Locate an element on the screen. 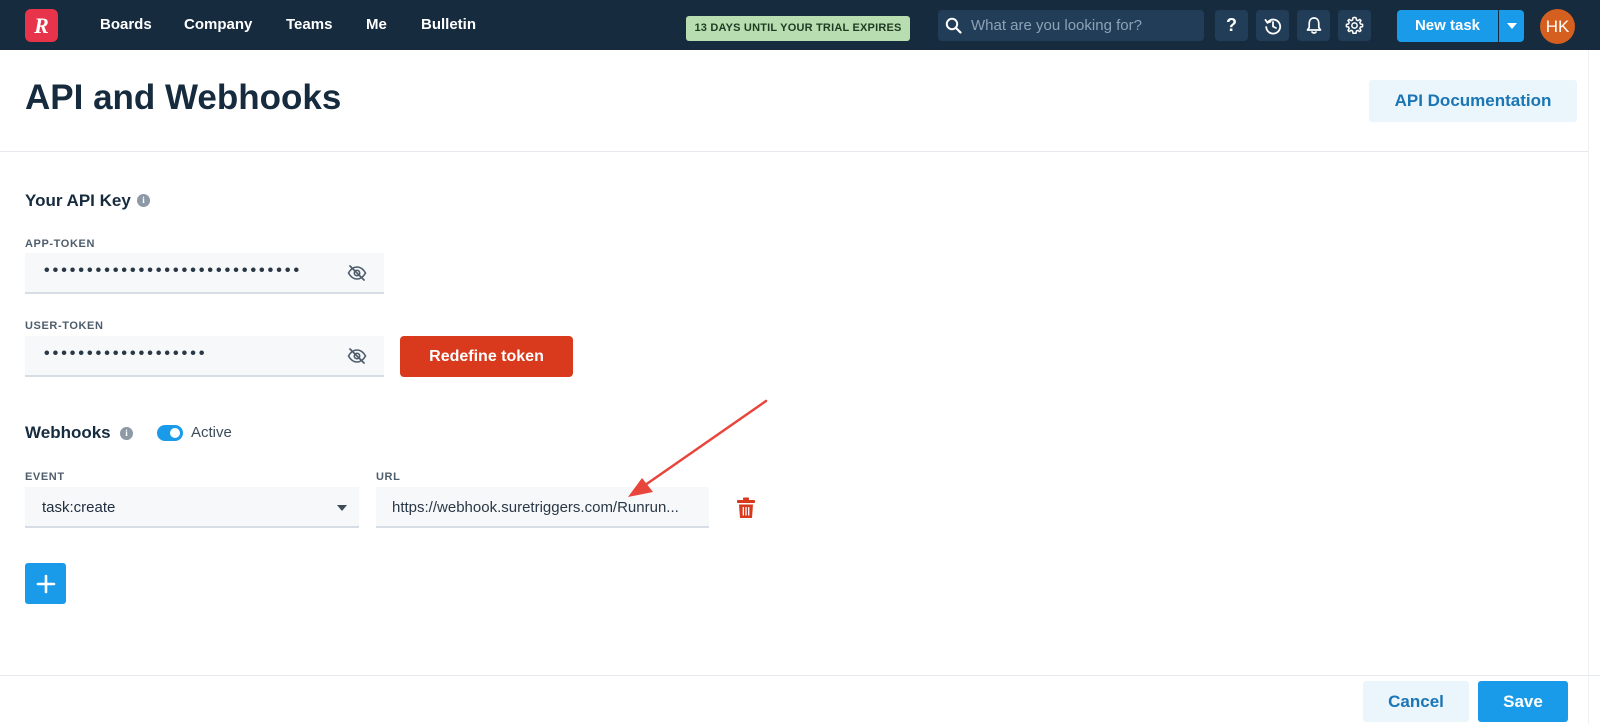 Image resolution: width=1600 pixels, height=724 pixels. new-task-dropdown is located at coordinates (1511, 26).